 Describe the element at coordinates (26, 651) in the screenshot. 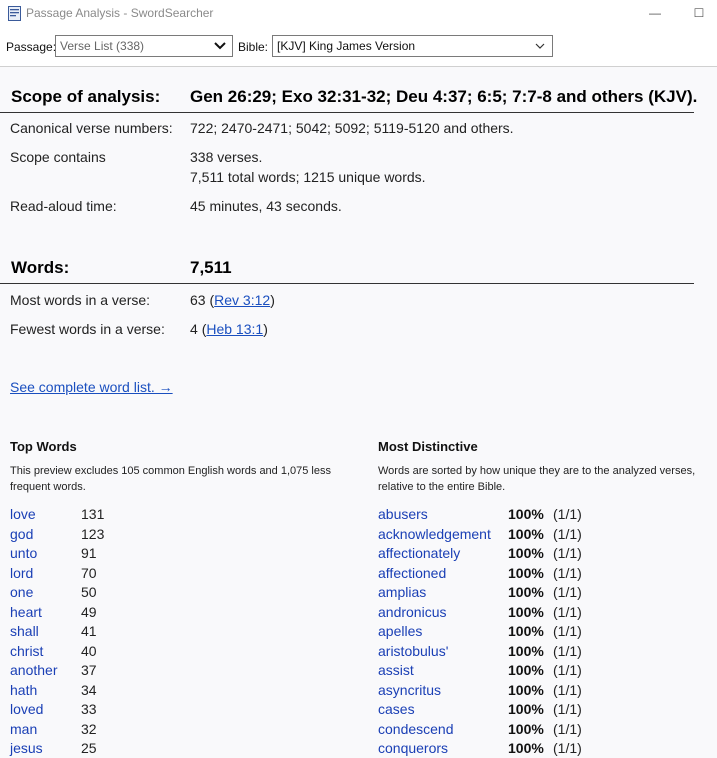

I see `top-word-link: christ` at that location.